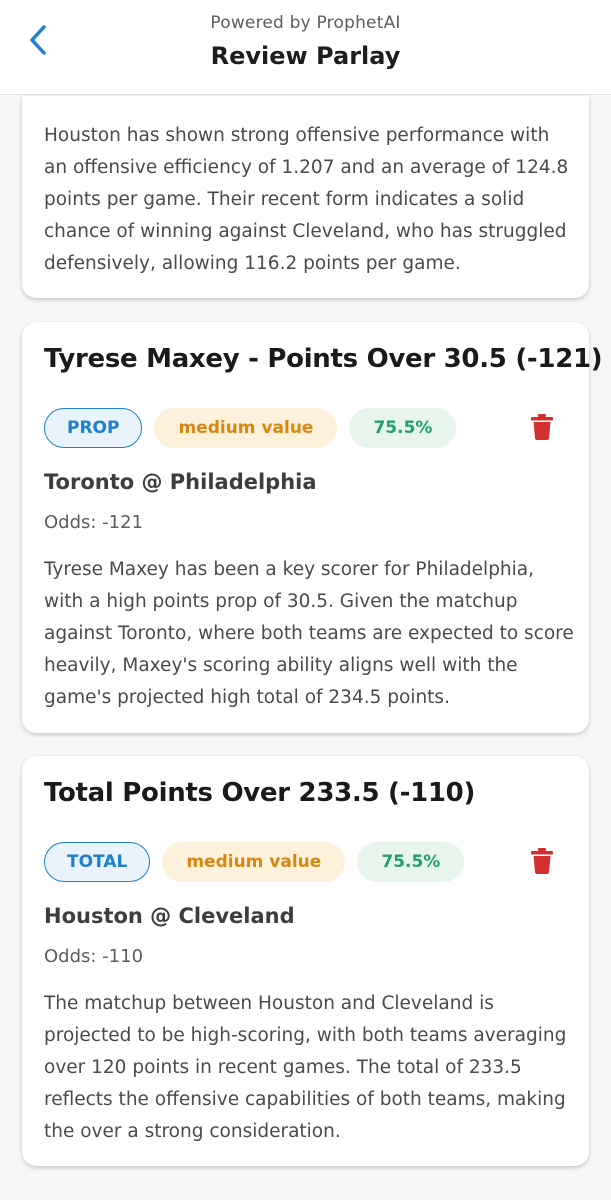 Image resolution: width=611 pixels, height=1200 pixels. Describe the element at coordinates (260, 793) in the screenshot. I see `bet-title: Total Points Over 233.5 (-110)` at that location.